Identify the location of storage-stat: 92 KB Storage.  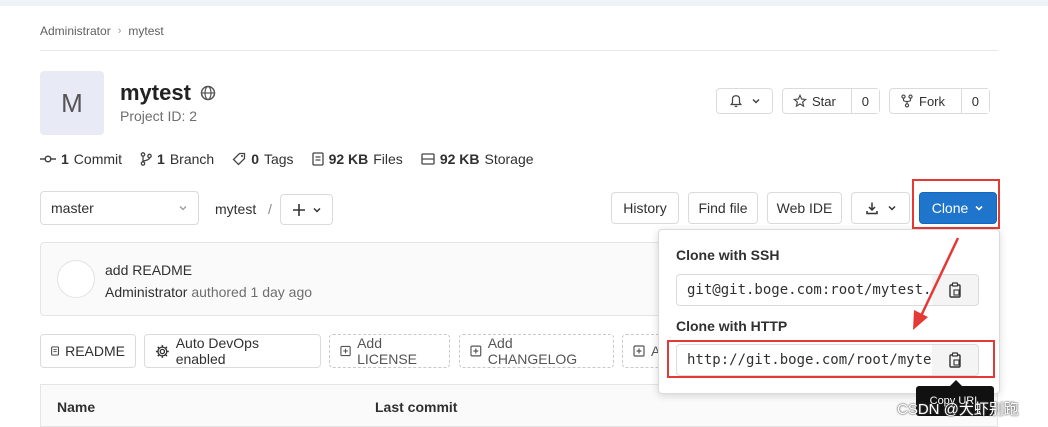
(477, 159).